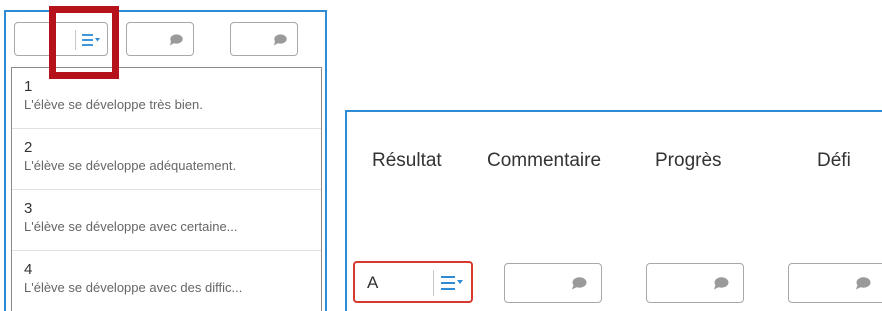  Describe the element at coordinates (28, 208) in the screenshot. I see `option-number: 3` at that location.